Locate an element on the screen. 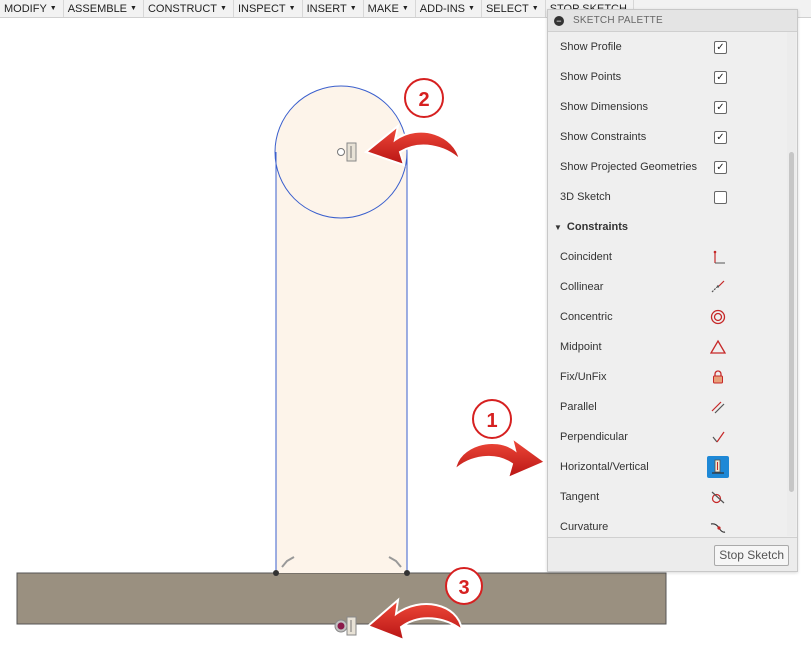  constraint-perpendicular: Perpendicular is located at coordinates (668, 437).